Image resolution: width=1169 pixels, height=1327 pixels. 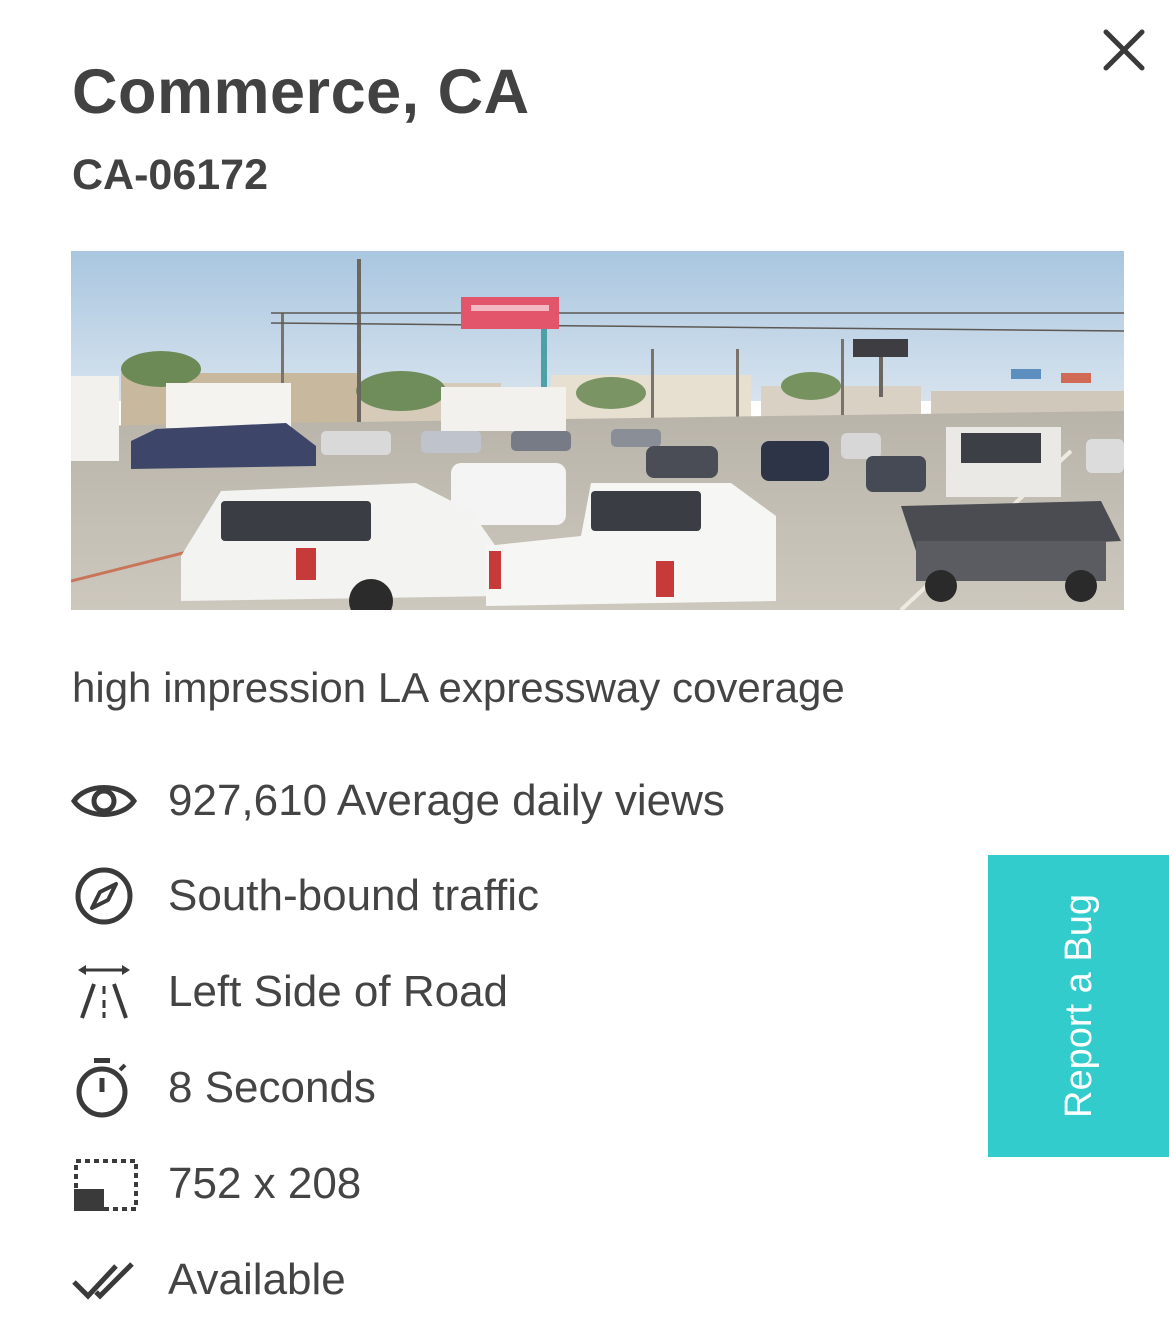 I want to click on report-bug-button: Report a Bug, so click(x=1078, y=1006).